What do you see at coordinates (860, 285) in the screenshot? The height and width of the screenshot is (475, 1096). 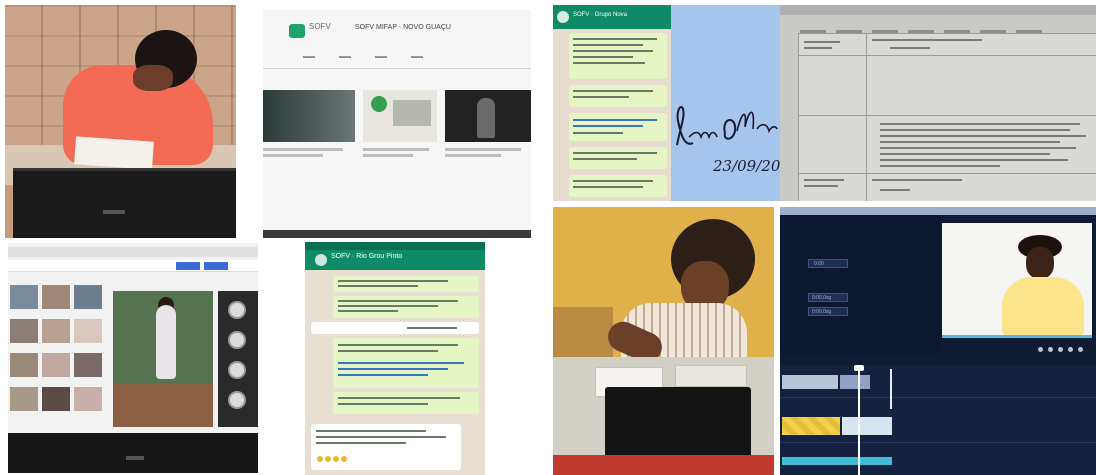 I see `editor-side-panel` at bounding box center [860, 285].